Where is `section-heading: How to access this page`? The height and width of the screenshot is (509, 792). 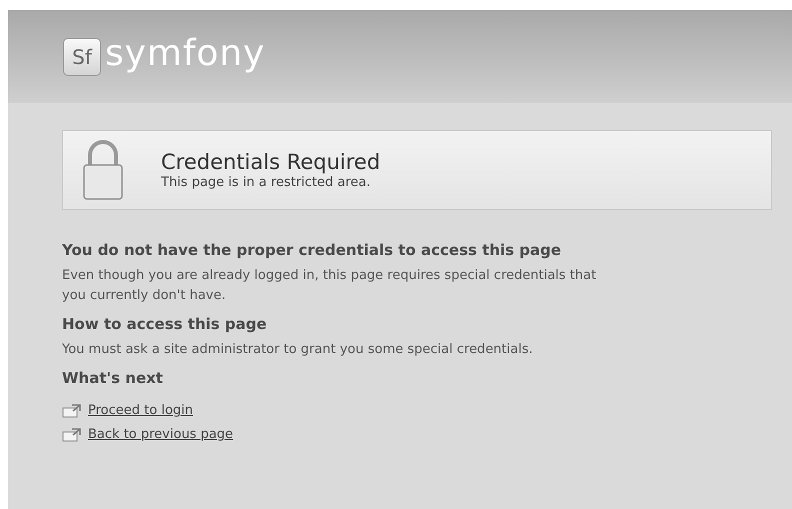 section-heading: How to access this page is located at coordinates (165, 324).